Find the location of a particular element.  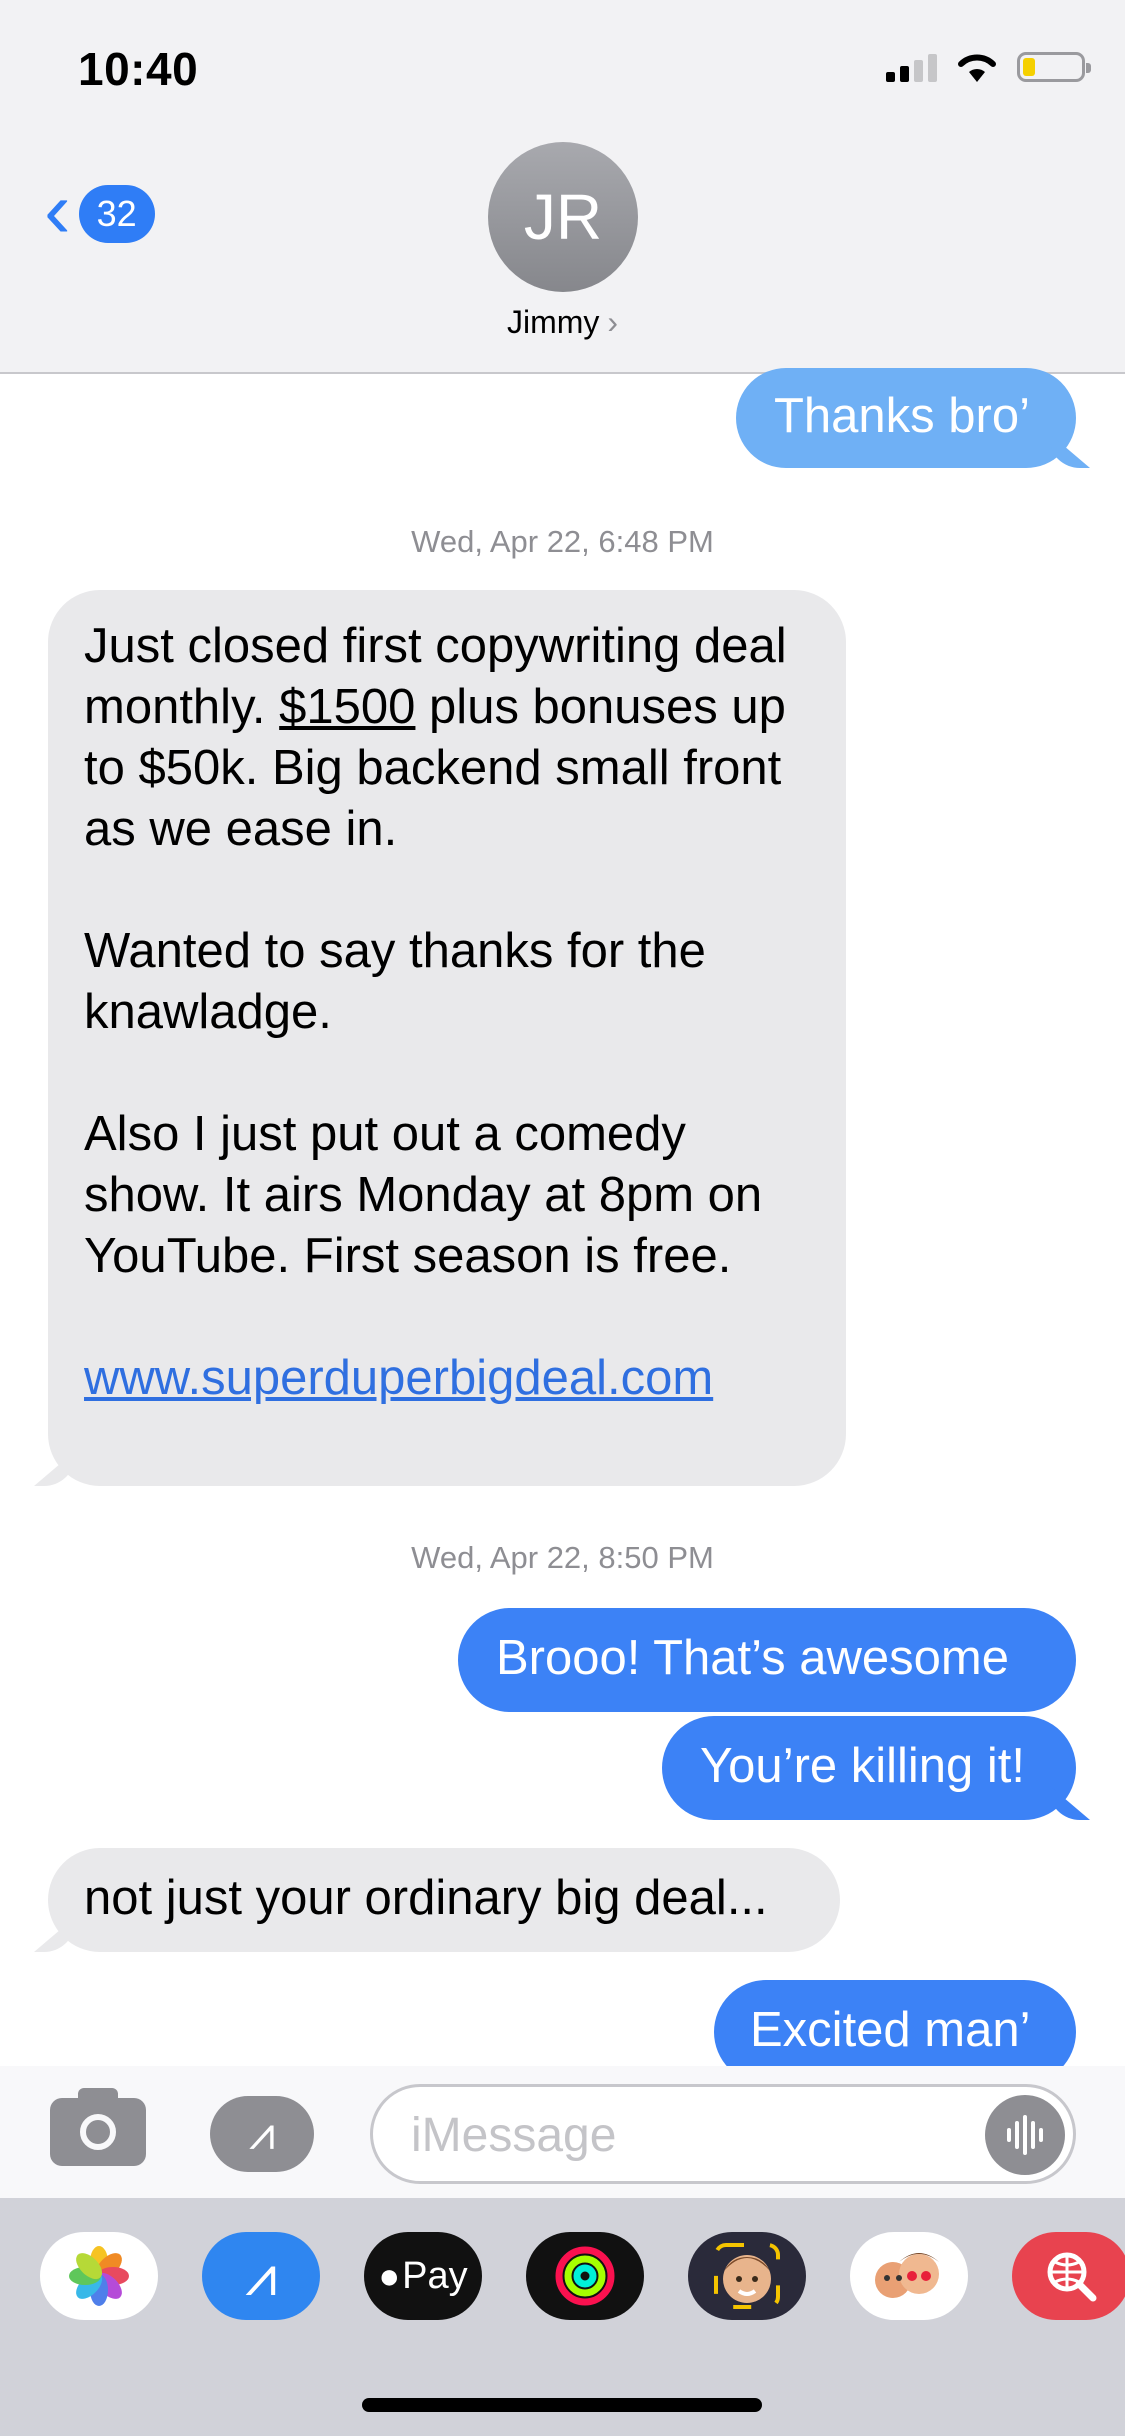

app-store-glyph: ⩘ is located at coordinates (261, 2275).